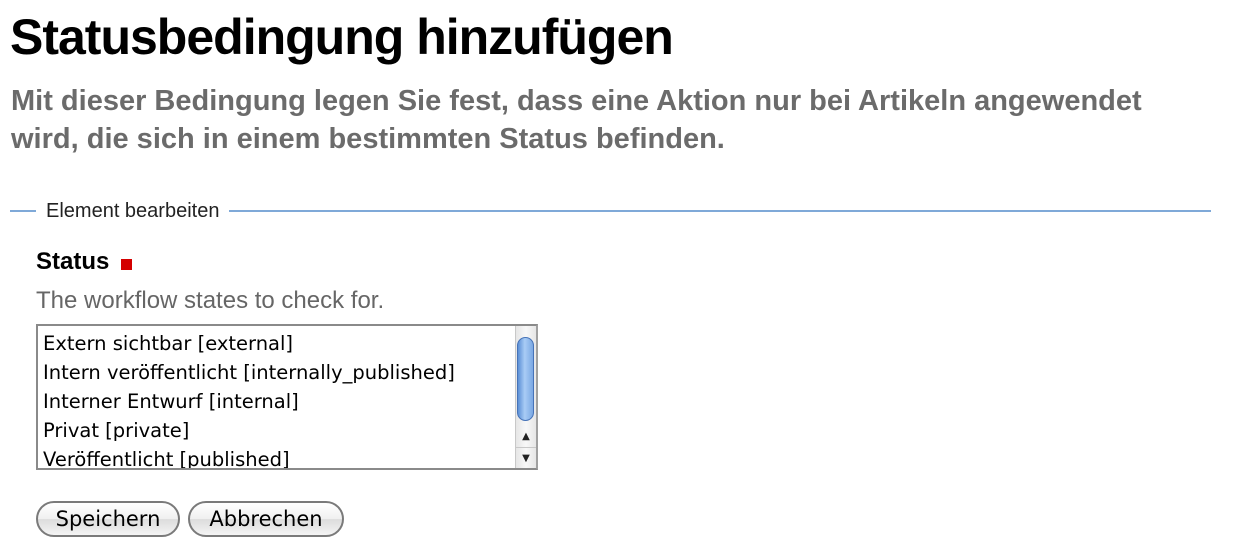  What do you see at coordinates (108, 519) in the screenshot?
I see `save-button: Speichern` at bounding box center [108, 519].